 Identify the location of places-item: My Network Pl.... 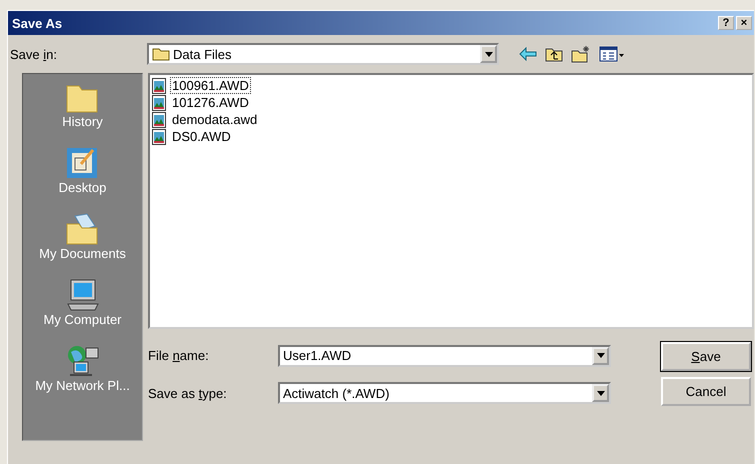
(82, 377).